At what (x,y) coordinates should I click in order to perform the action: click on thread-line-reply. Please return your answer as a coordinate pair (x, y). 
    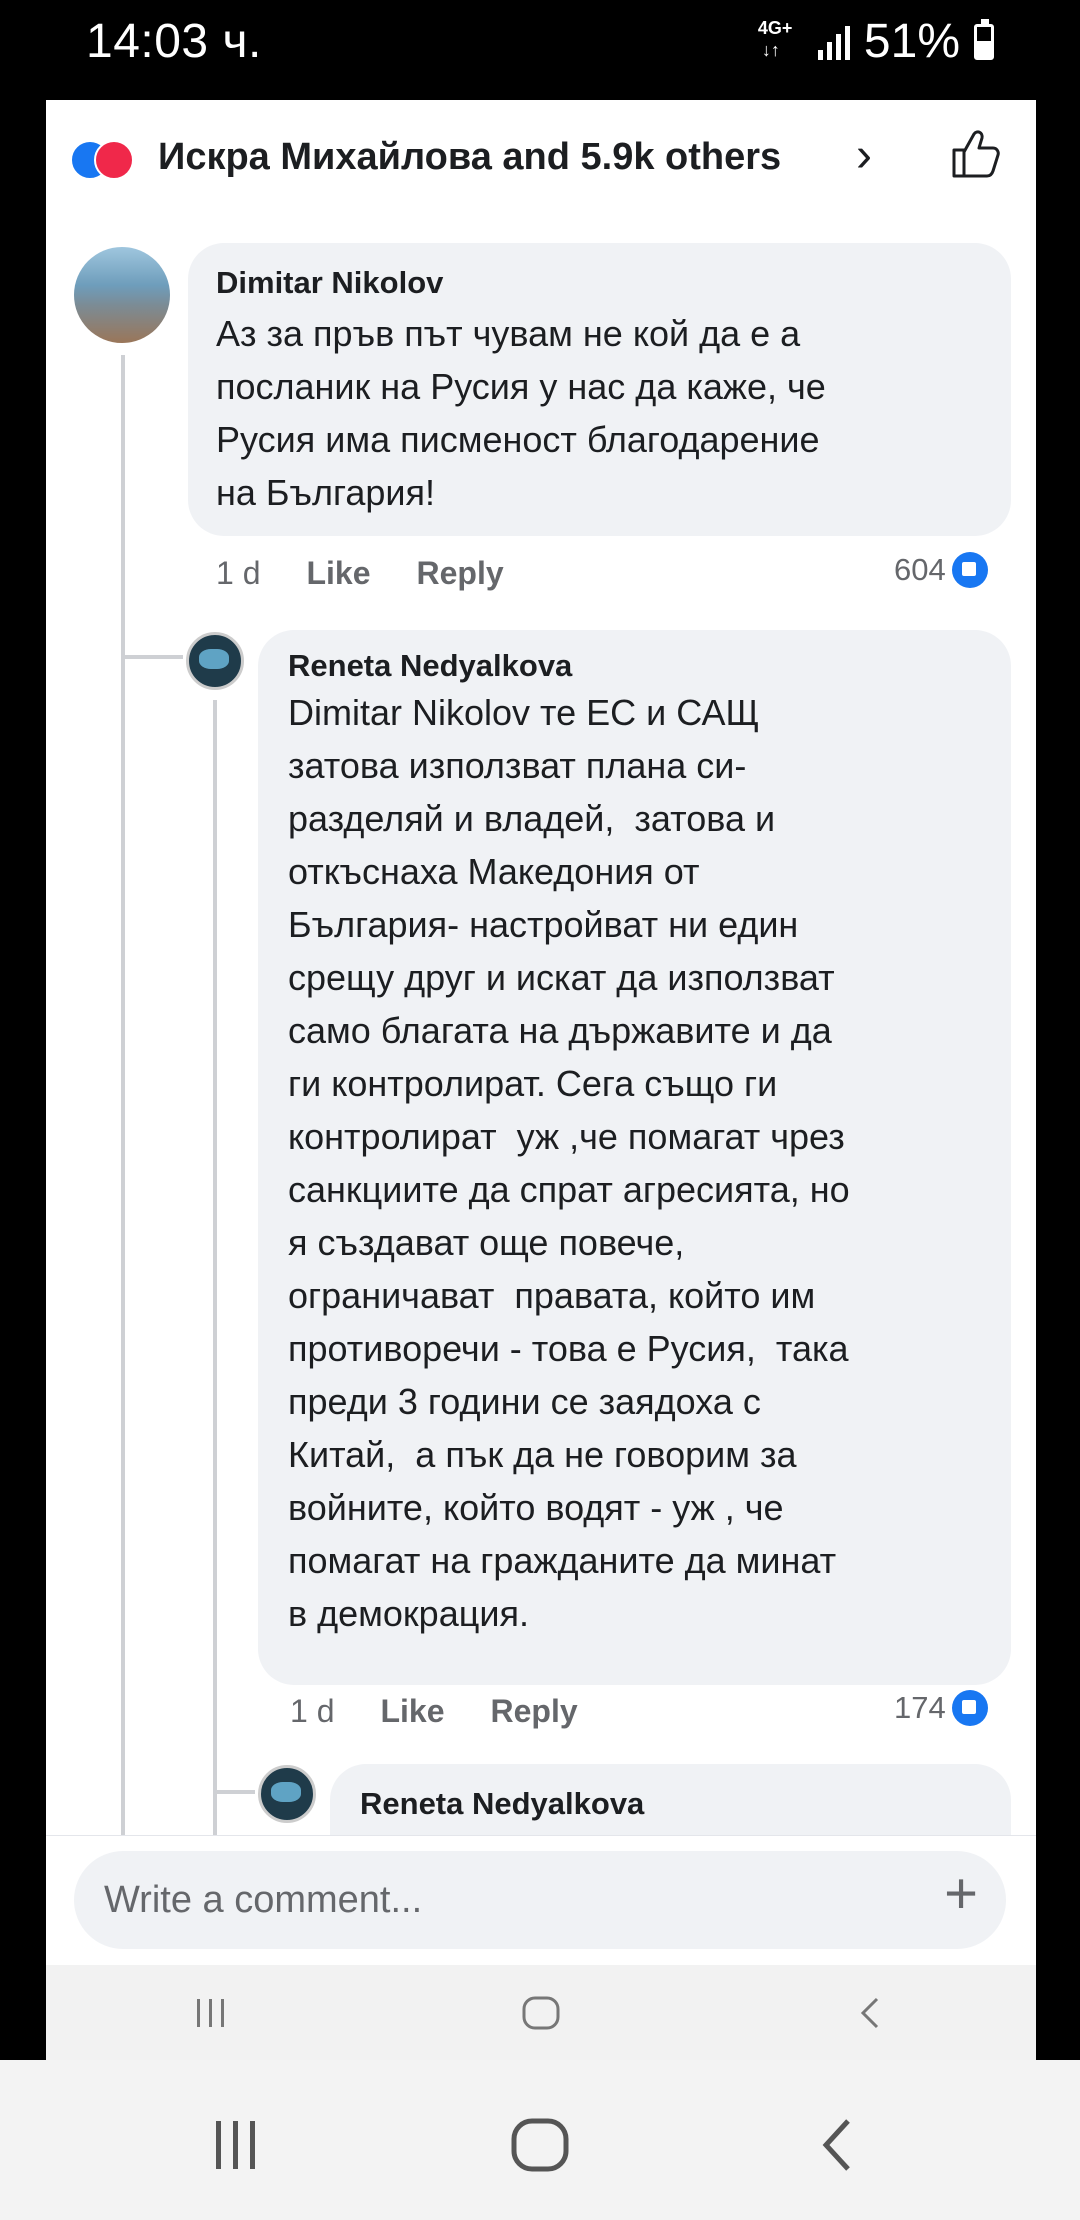
    Looking at the image, I should click on (215, 1332).